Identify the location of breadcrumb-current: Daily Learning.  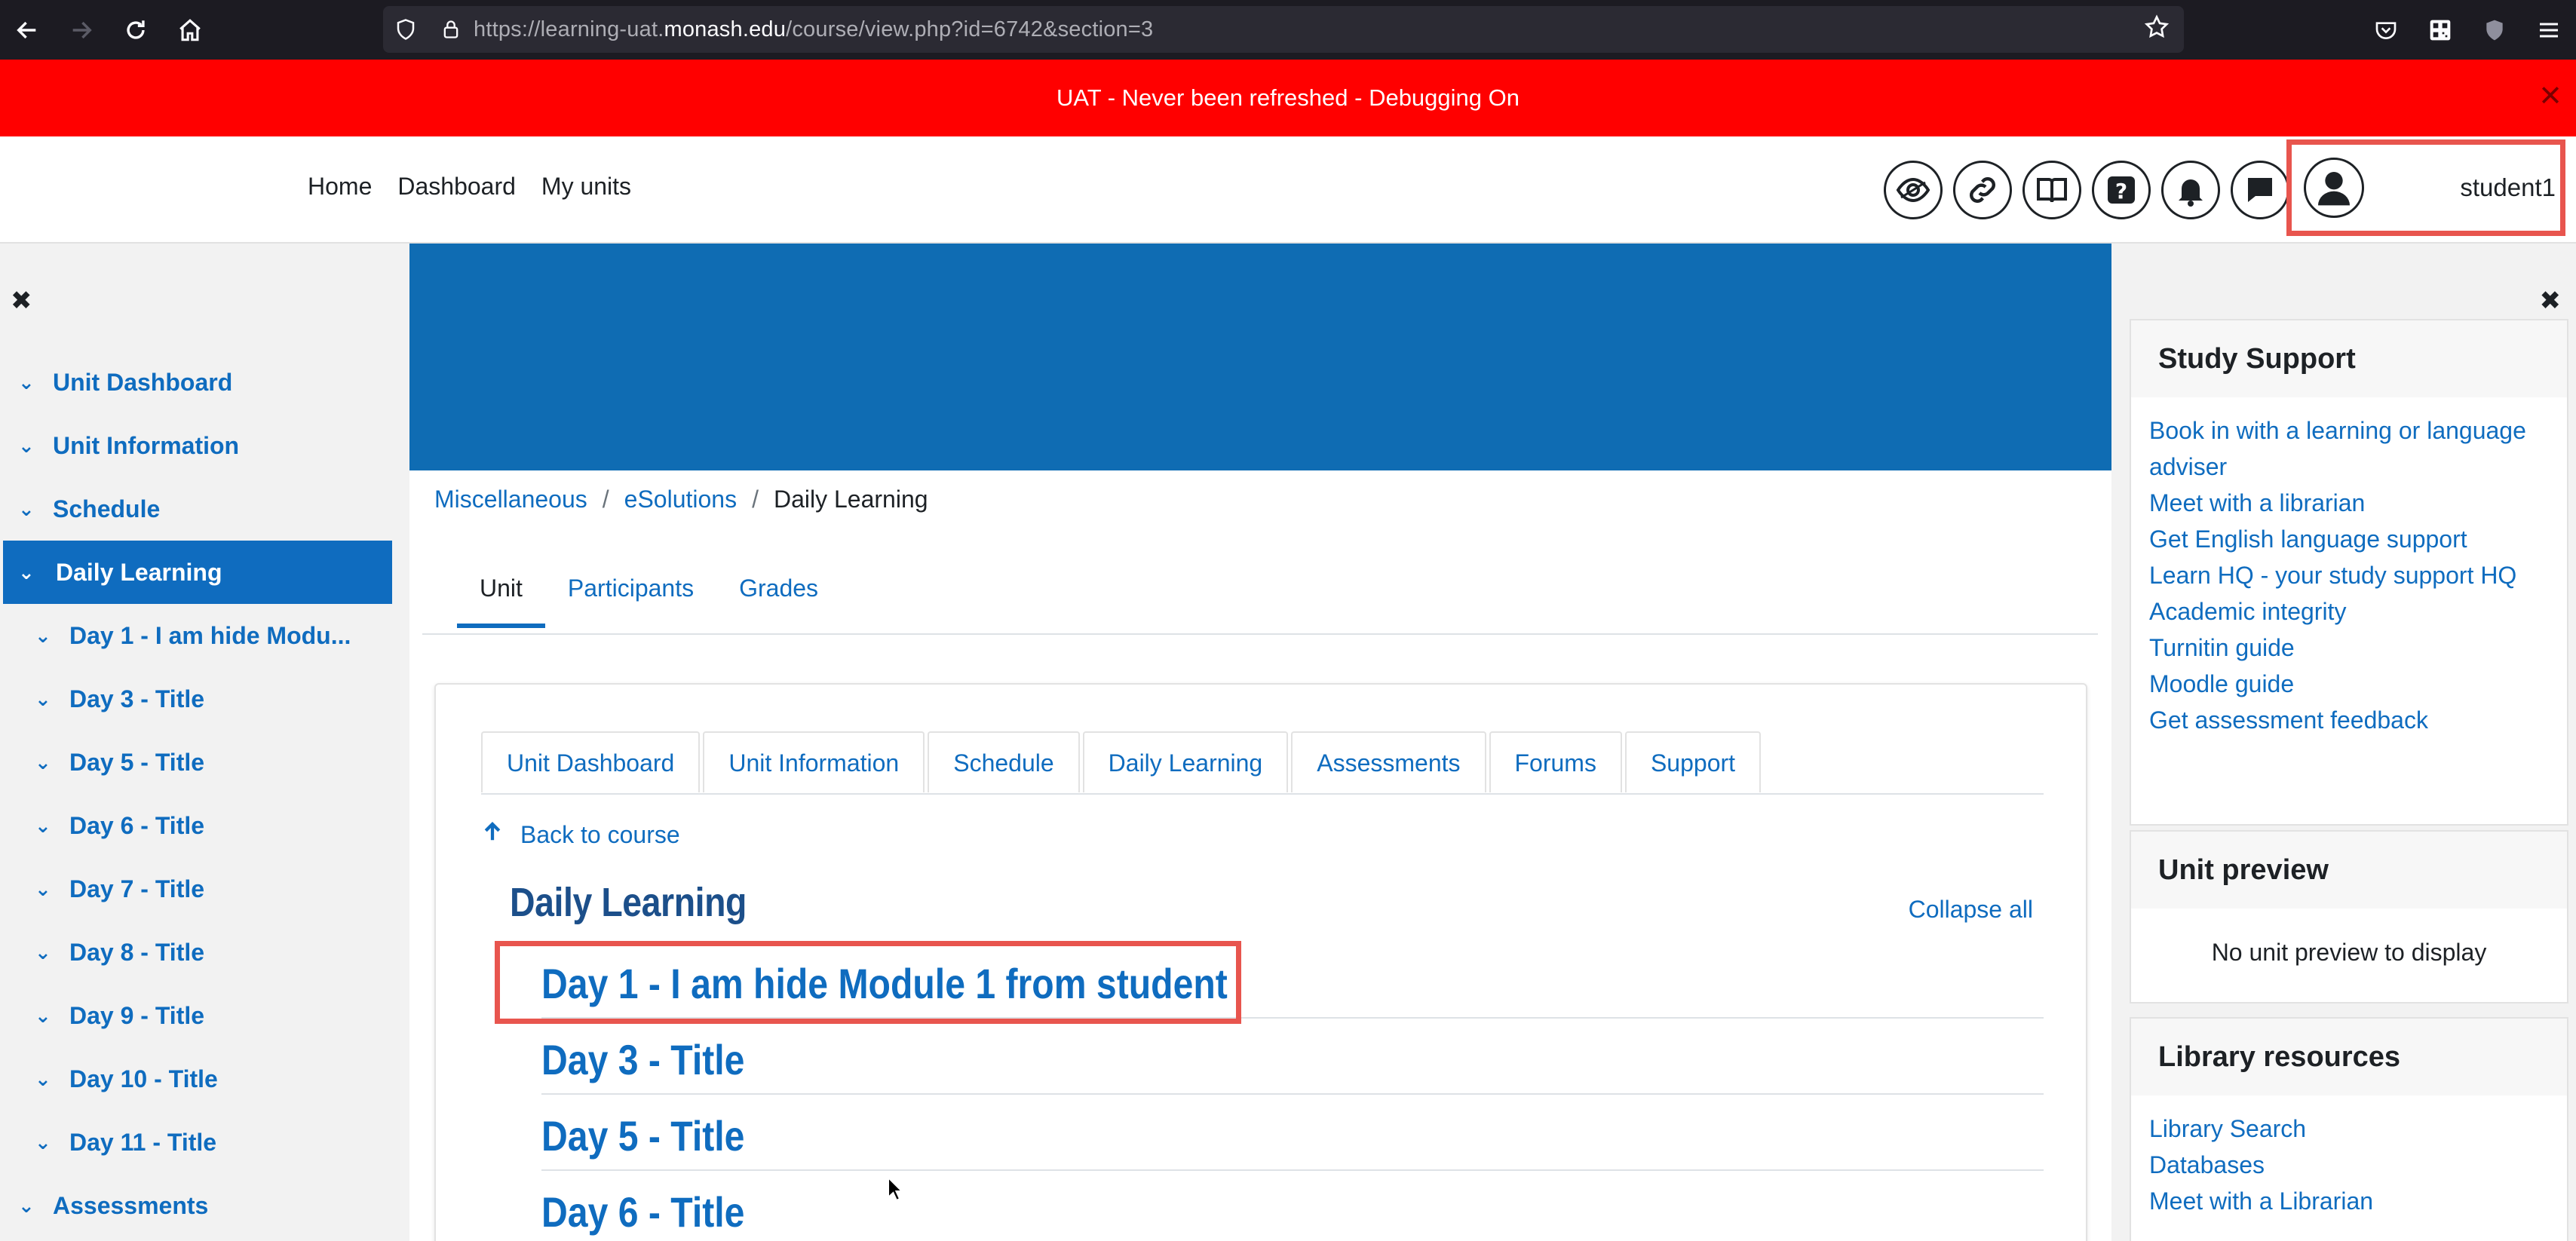
(850, 499).